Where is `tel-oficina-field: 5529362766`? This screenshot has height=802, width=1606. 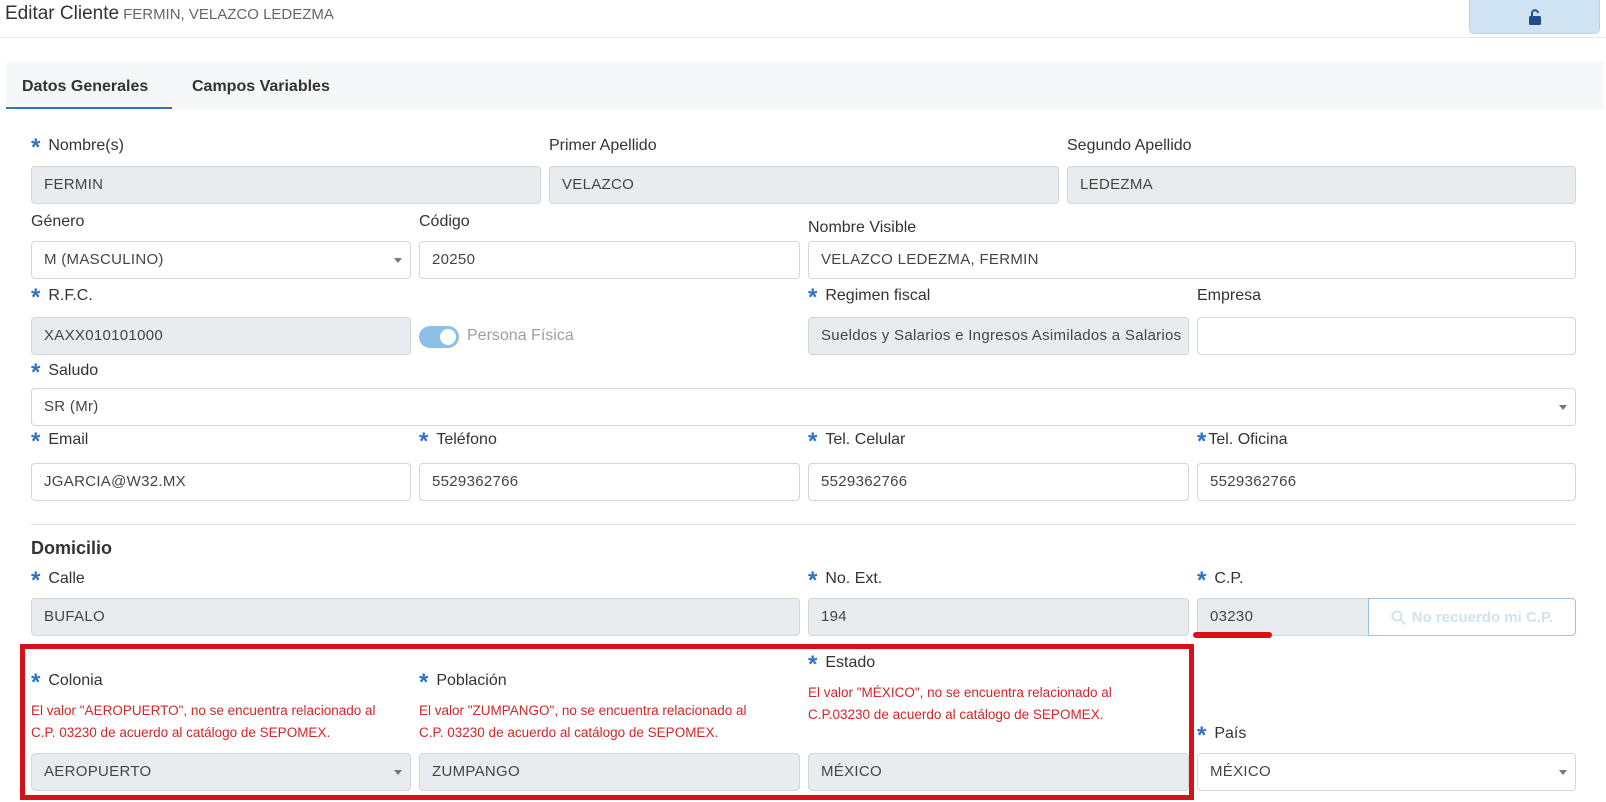
tel-oficina-field: 5529362766 is located at coordinates (1386, 482).